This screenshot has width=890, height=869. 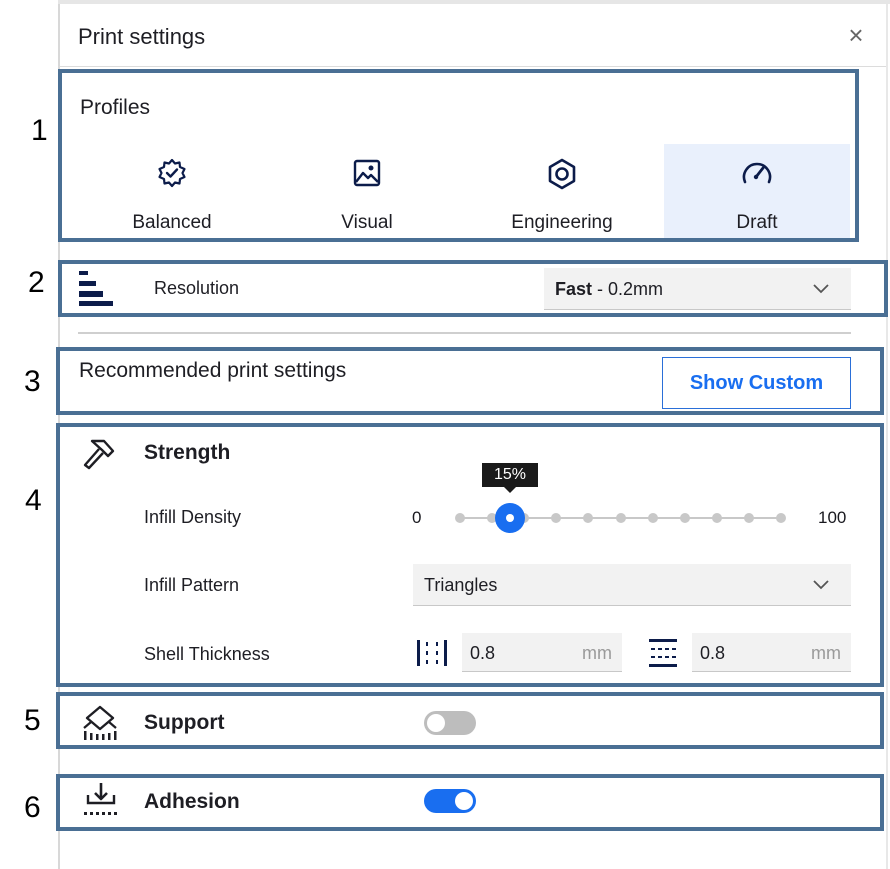 What do you see at coordinates (32, 720) in the screenshot?
I see `callout-number-5: 5` at bounding box center [32, 720].